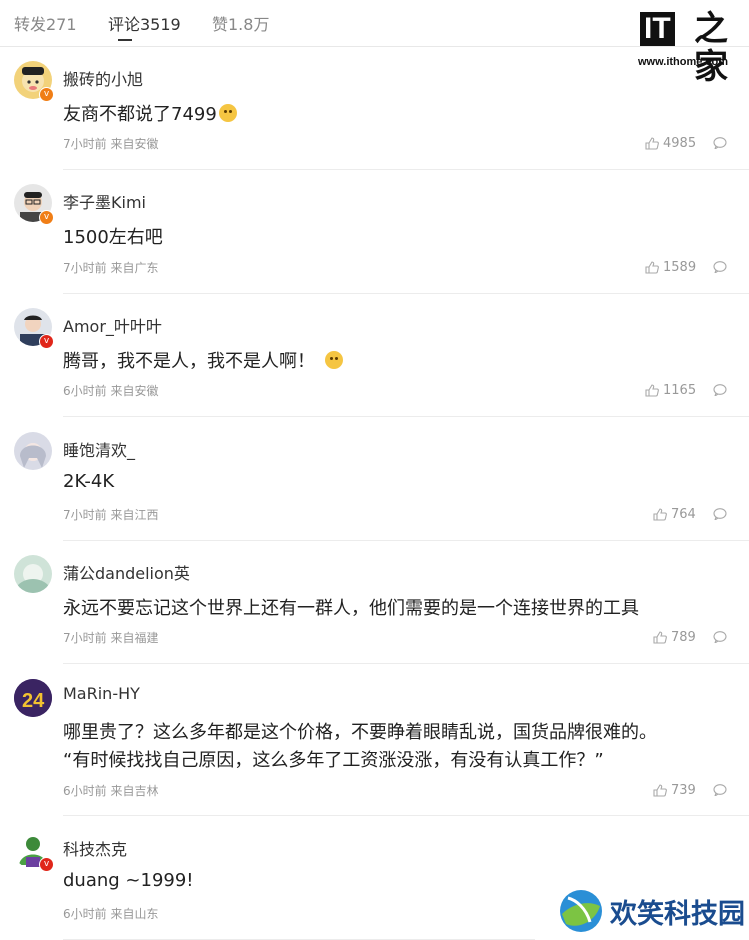  I want to click on like-count: 739, so click(683, 790).